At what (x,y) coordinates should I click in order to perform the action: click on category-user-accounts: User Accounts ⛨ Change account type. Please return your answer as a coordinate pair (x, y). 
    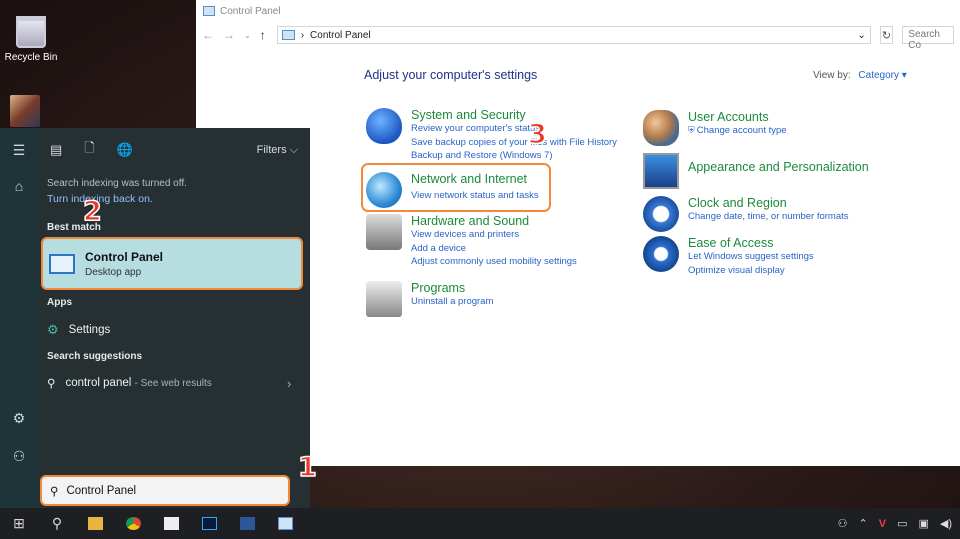
    Looking at the image, I should click on (715, 128).